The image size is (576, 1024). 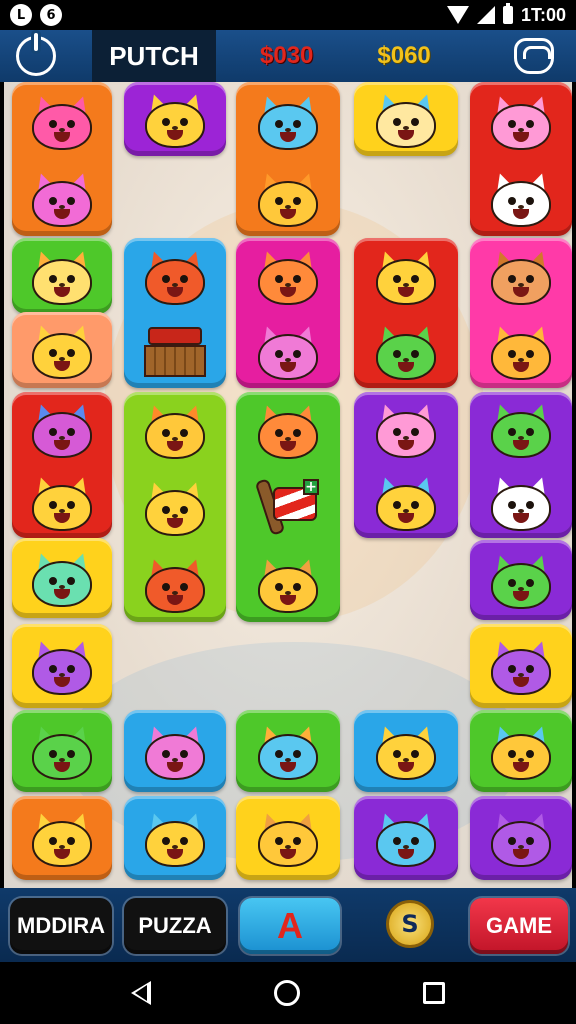 What do you see at coordinates (36, 54) in the screenshot?
I see `power-icon` at bounding box center [36, 54].